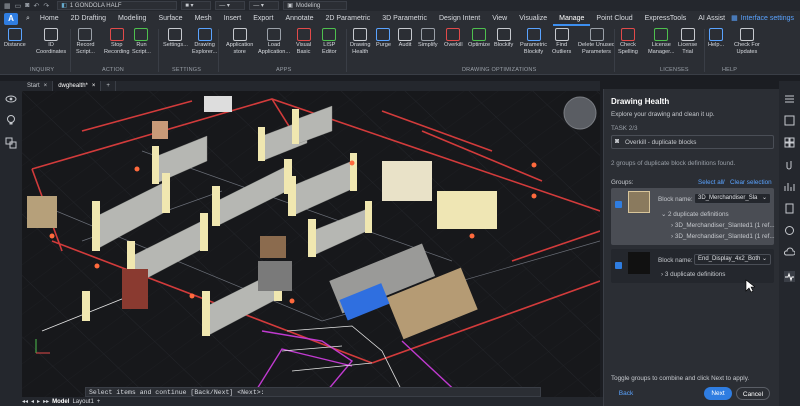  I want to click on next-button: Next, so click(718, 393).